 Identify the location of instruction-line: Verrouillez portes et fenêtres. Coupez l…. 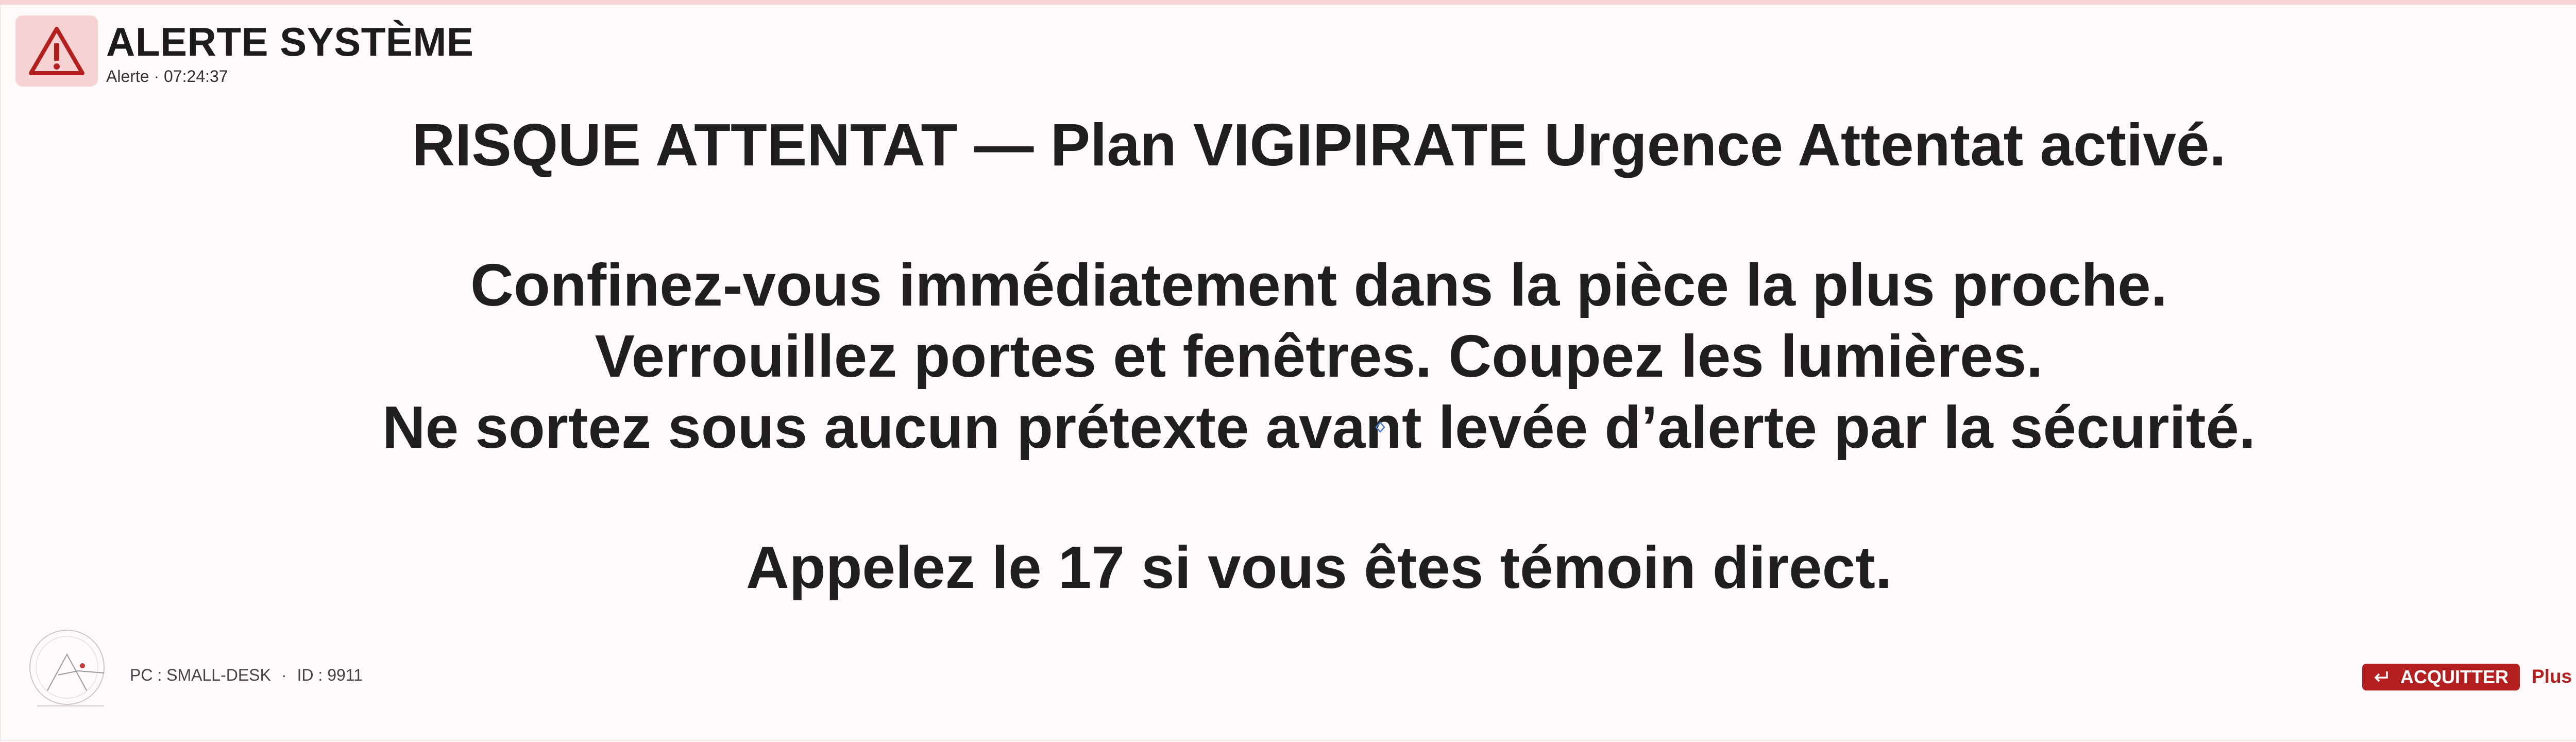
(1319, 356).